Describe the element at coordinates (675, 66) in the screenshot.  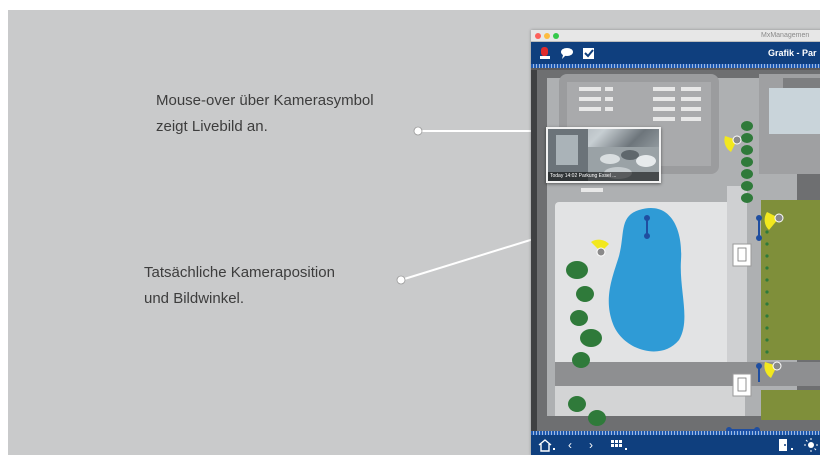
I see `top-ruler` at that location.